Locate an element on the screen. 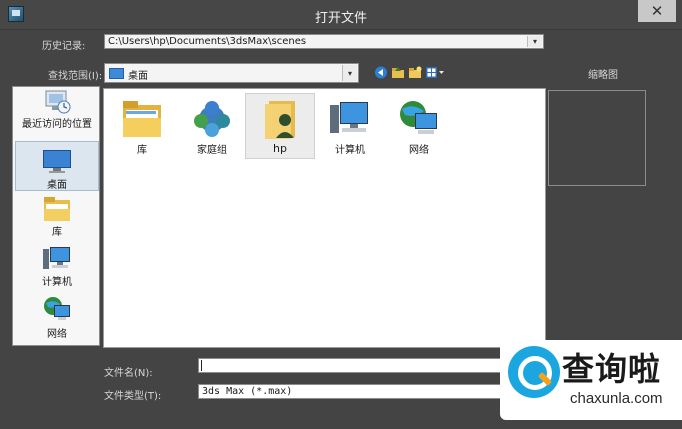  sidebar-item-desktop: 桌面 is located at coordinates (57, 166).